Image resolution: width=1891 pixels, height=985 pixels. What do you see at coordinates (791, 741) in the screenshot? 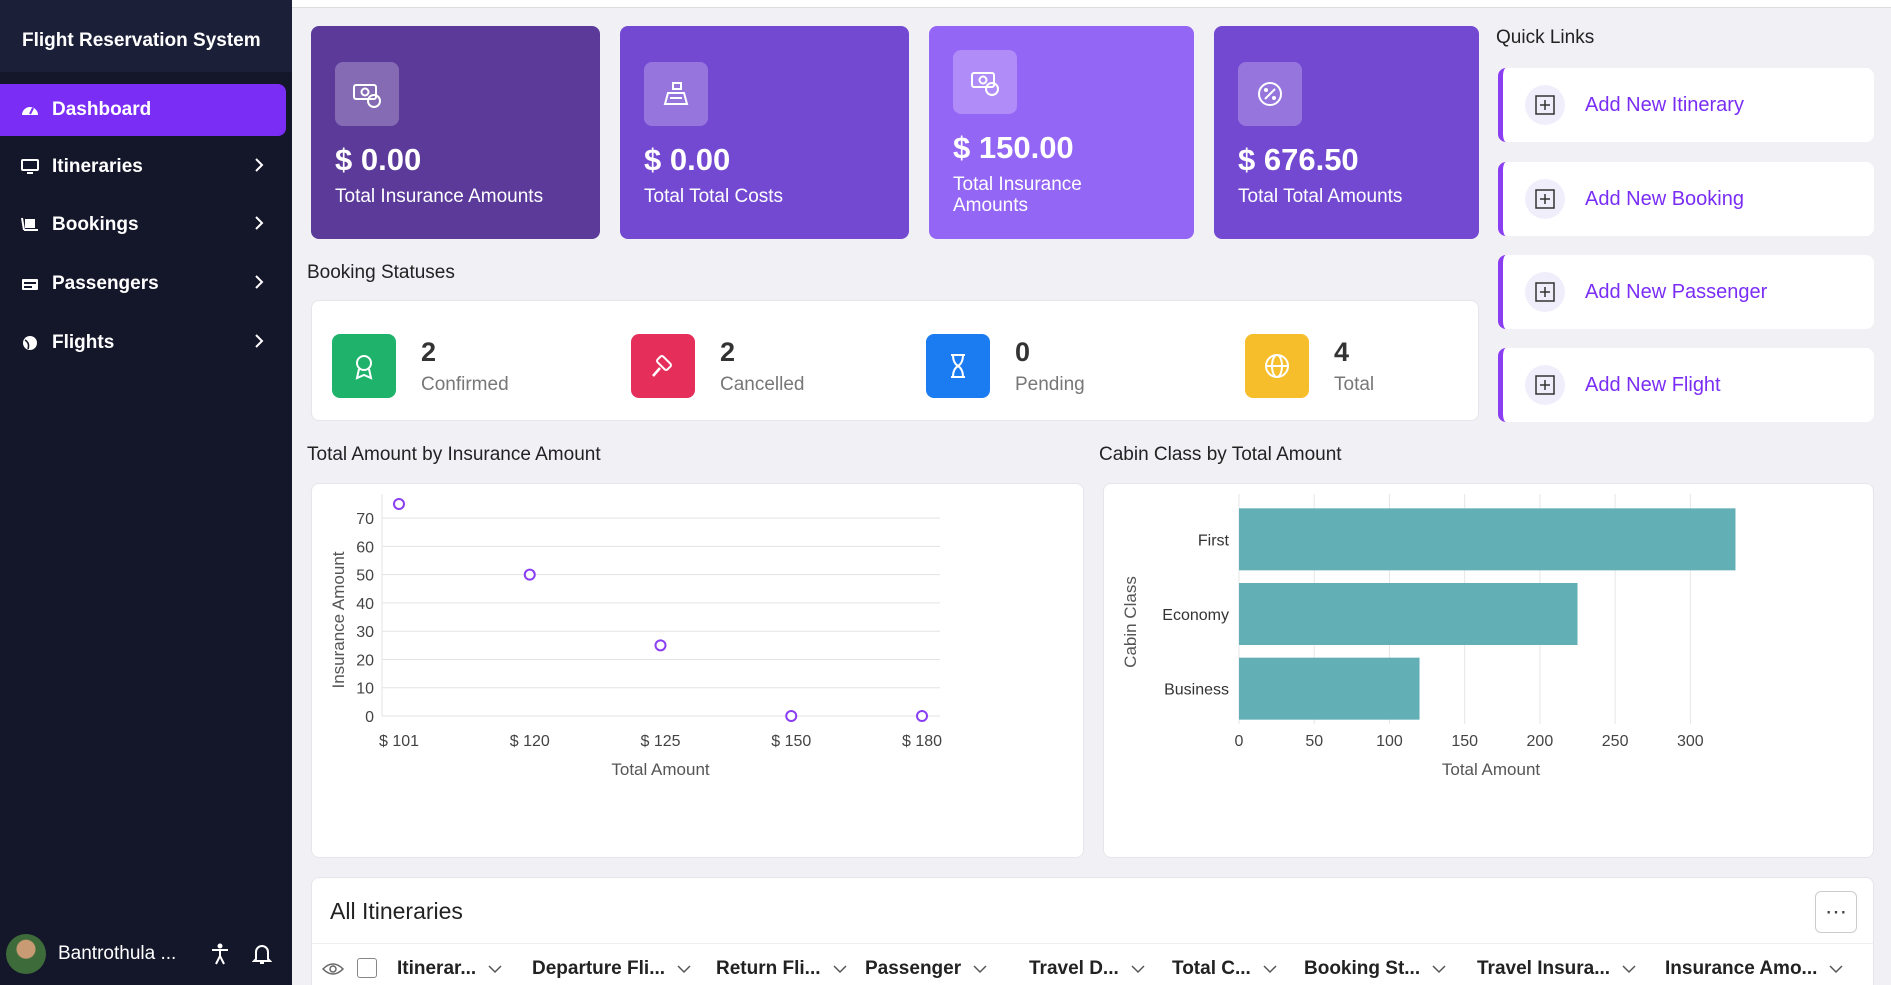
I see `x-tick-label: $ 150` at bounding box center [791, 741].